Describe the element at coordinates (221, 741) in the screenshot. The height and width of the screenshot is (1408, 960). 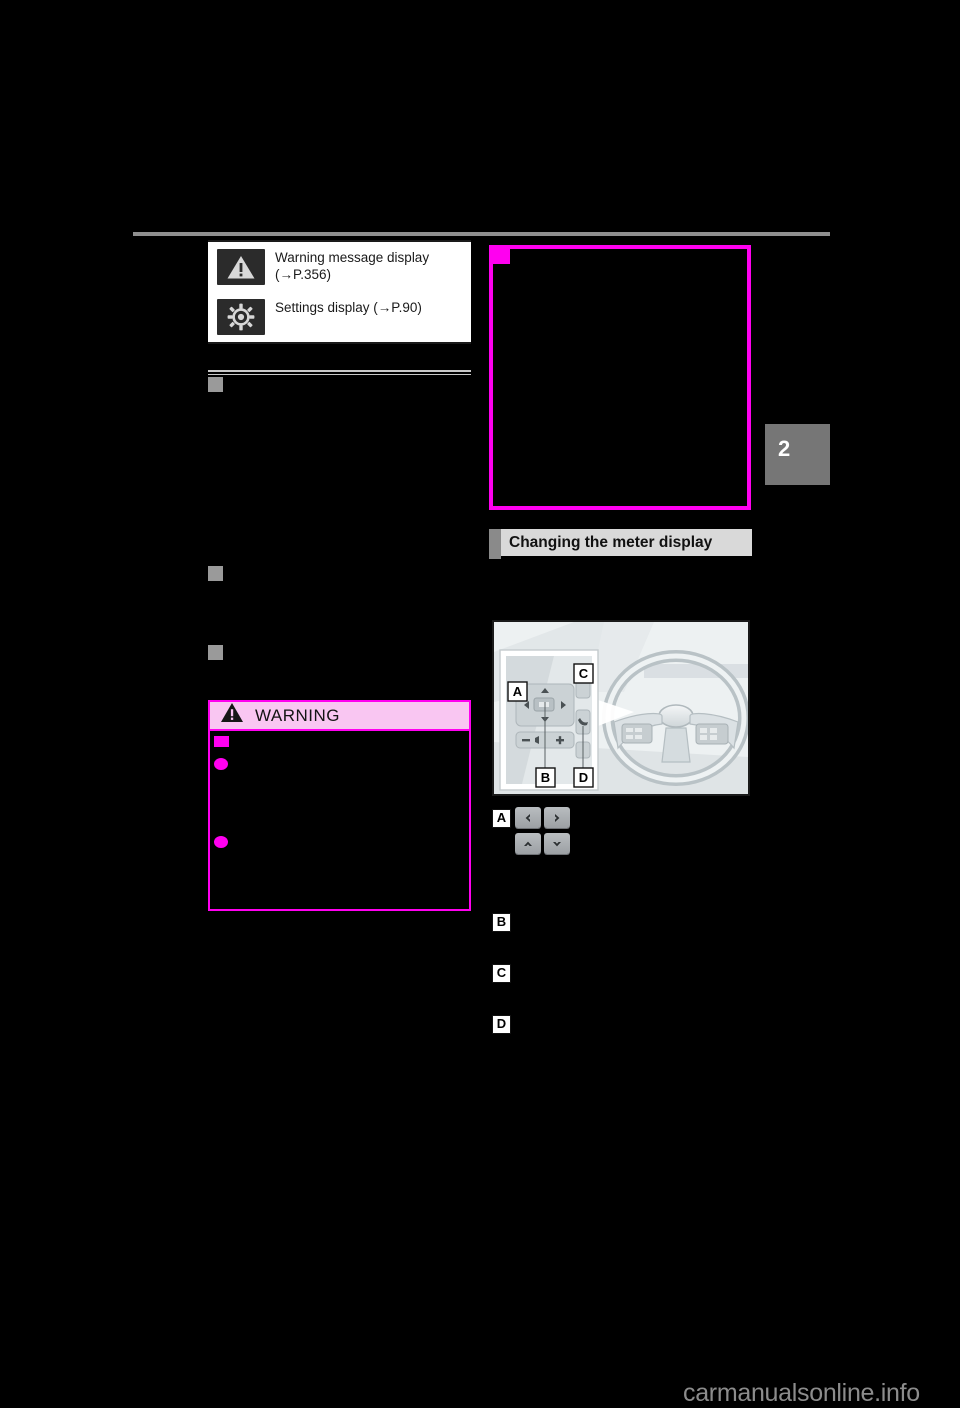
I see `warning-bullet-square` at that location.